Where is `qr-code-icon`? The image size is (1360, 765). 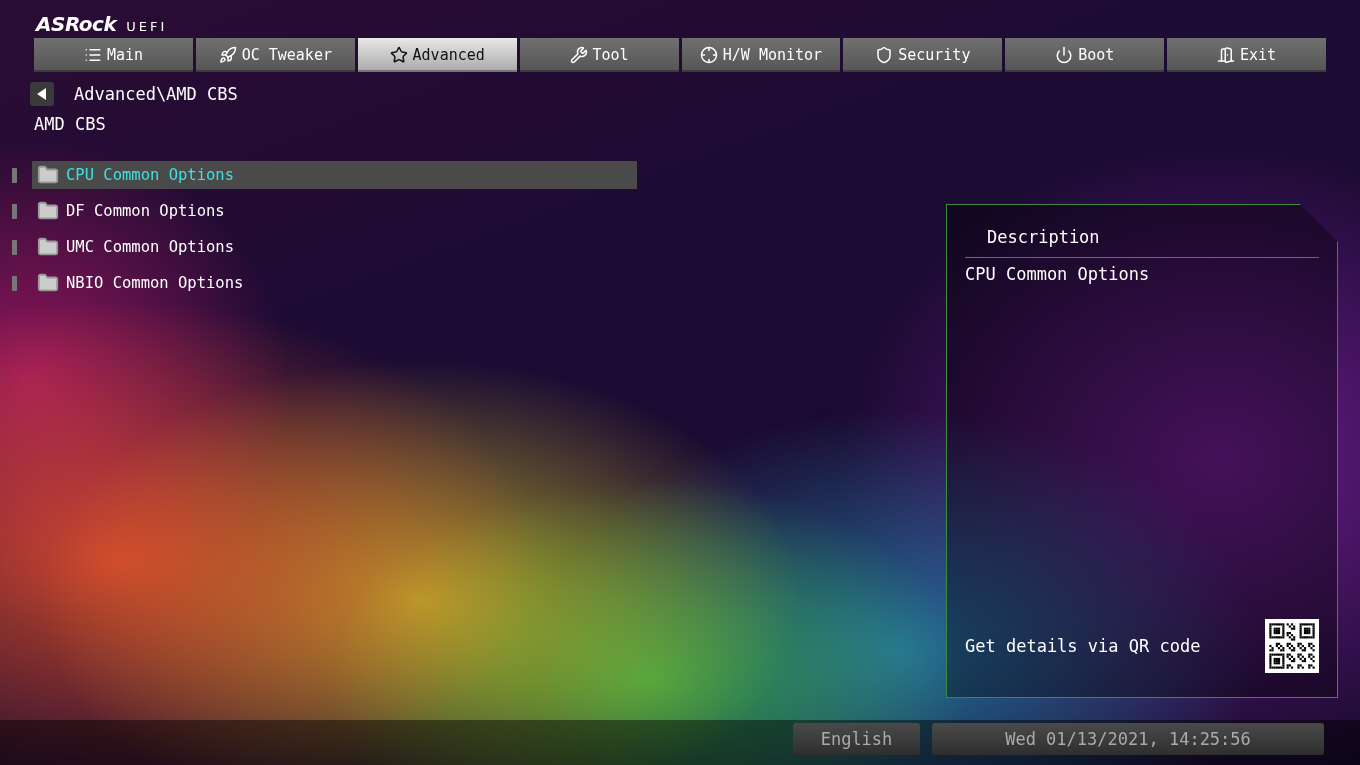 qr-code-icon is located at coordinates (1292, 646).